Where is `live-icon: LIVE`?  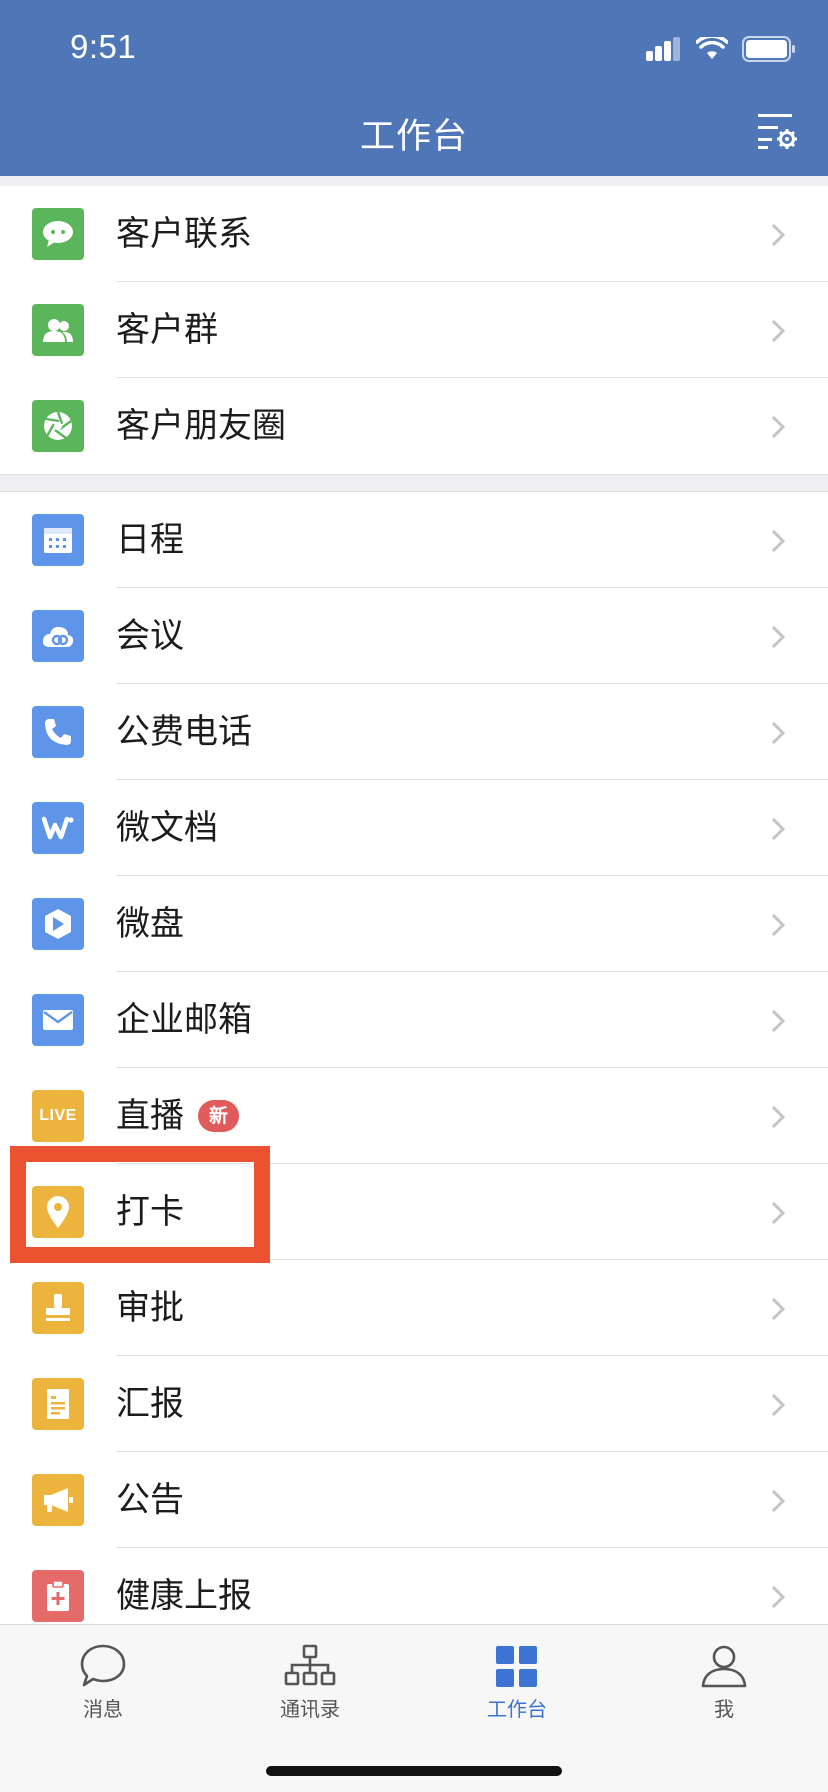 live-icon: LIVE is located at coordinates (58, 1116).